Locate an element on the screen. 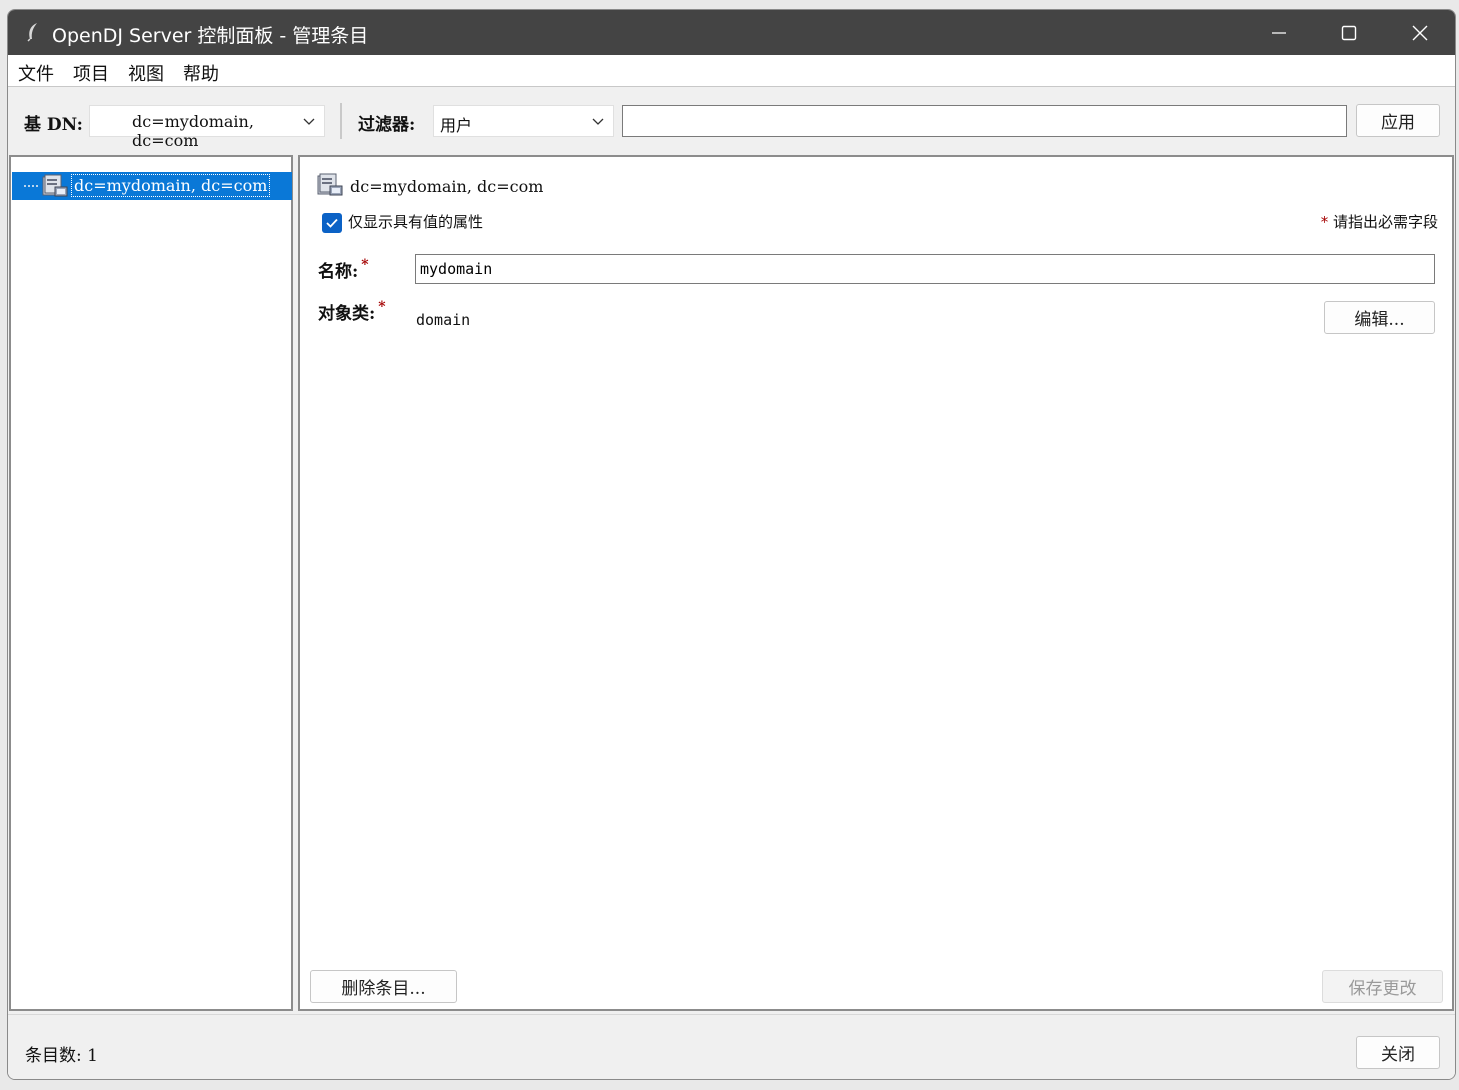  entry-count: 条目数: 1 is located at coordinates (61, 1056).